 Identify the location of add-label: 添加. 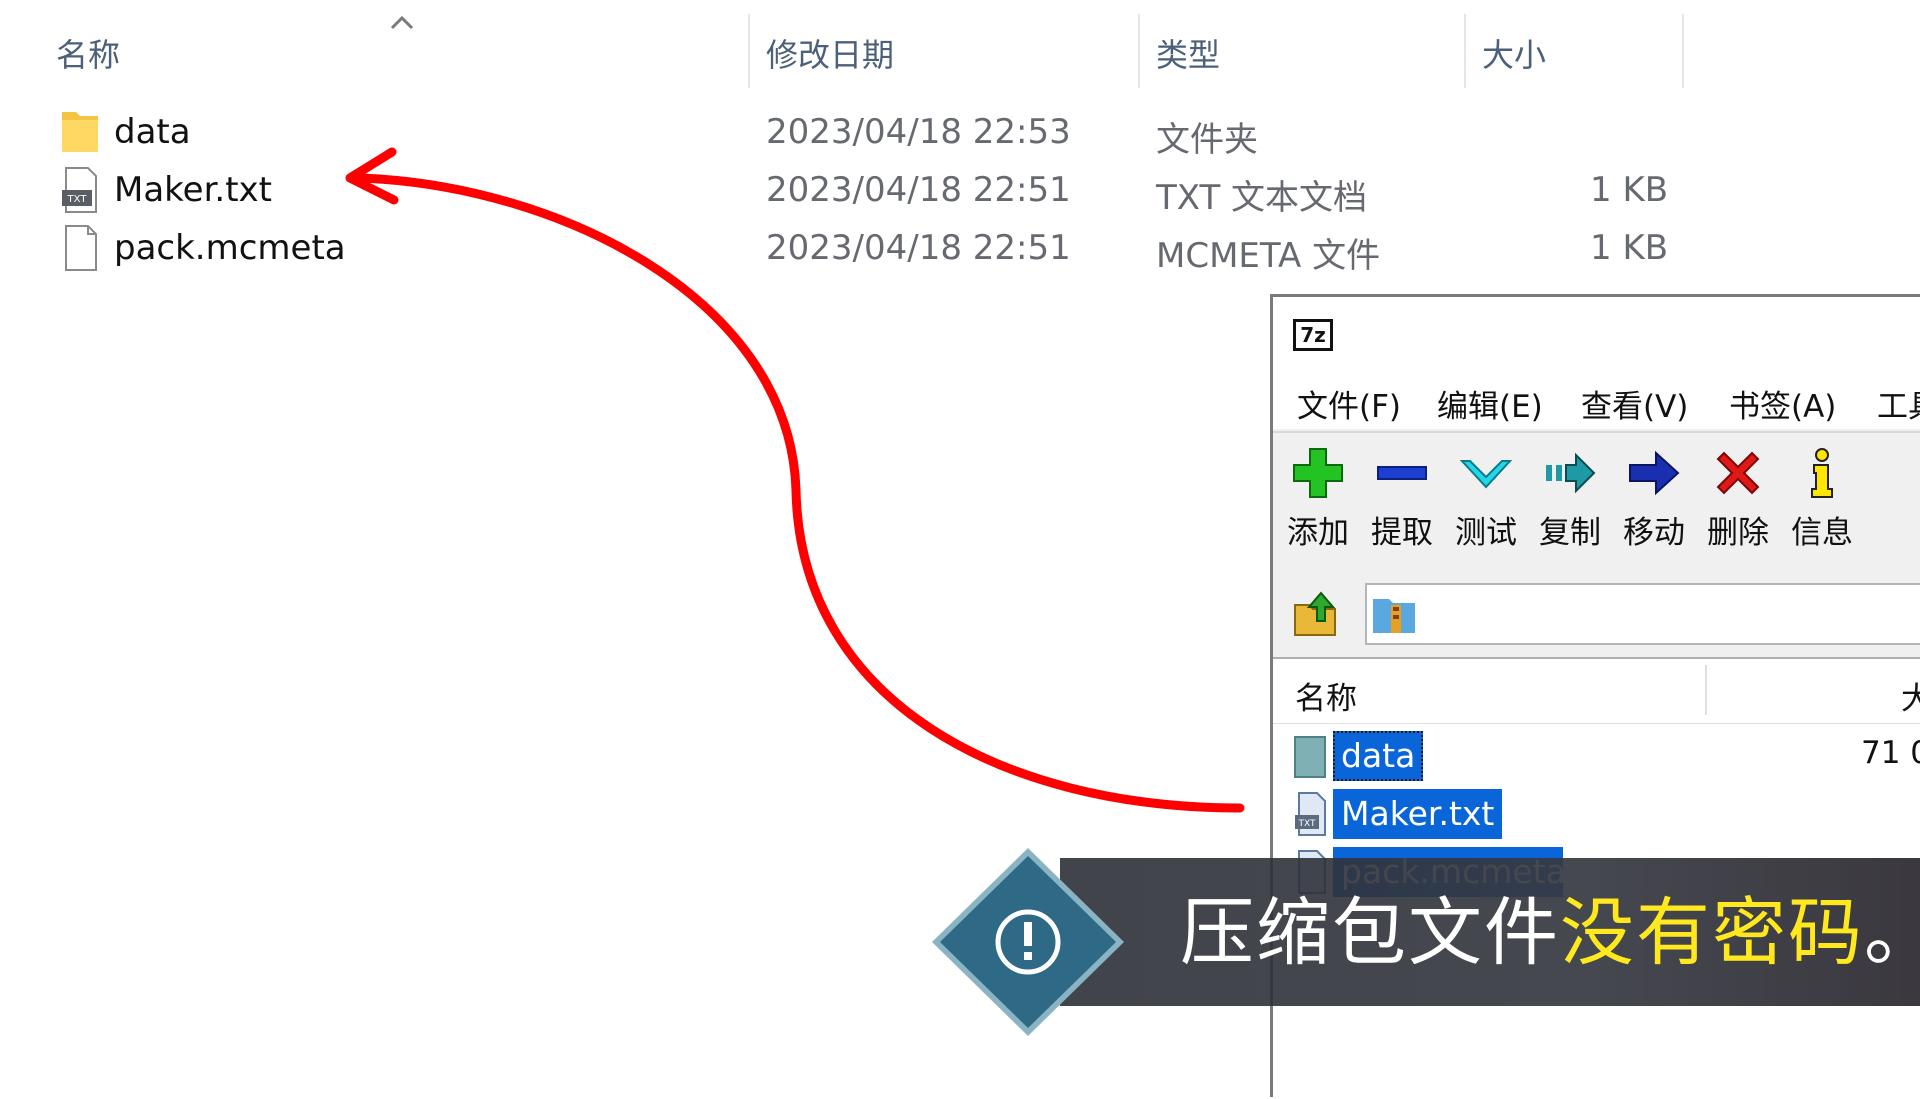
(1318, 533).